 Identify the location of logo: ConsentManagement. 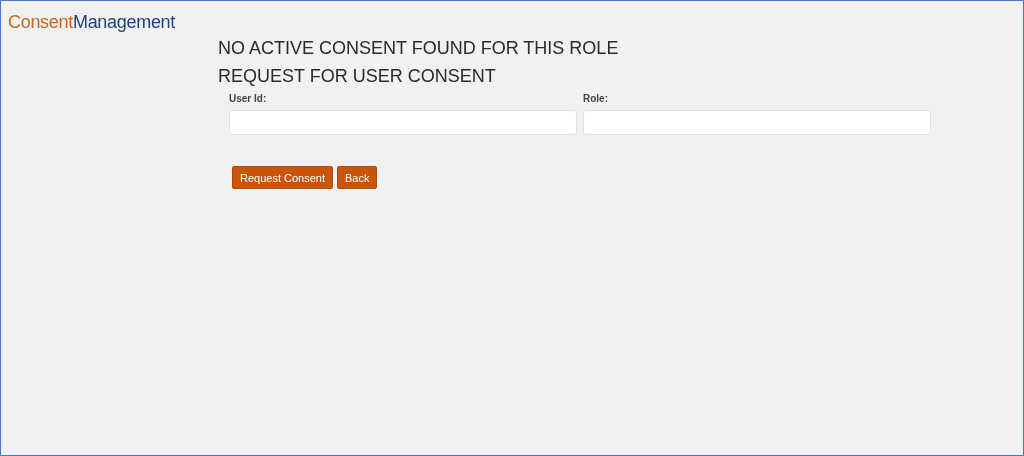
(92, 22).